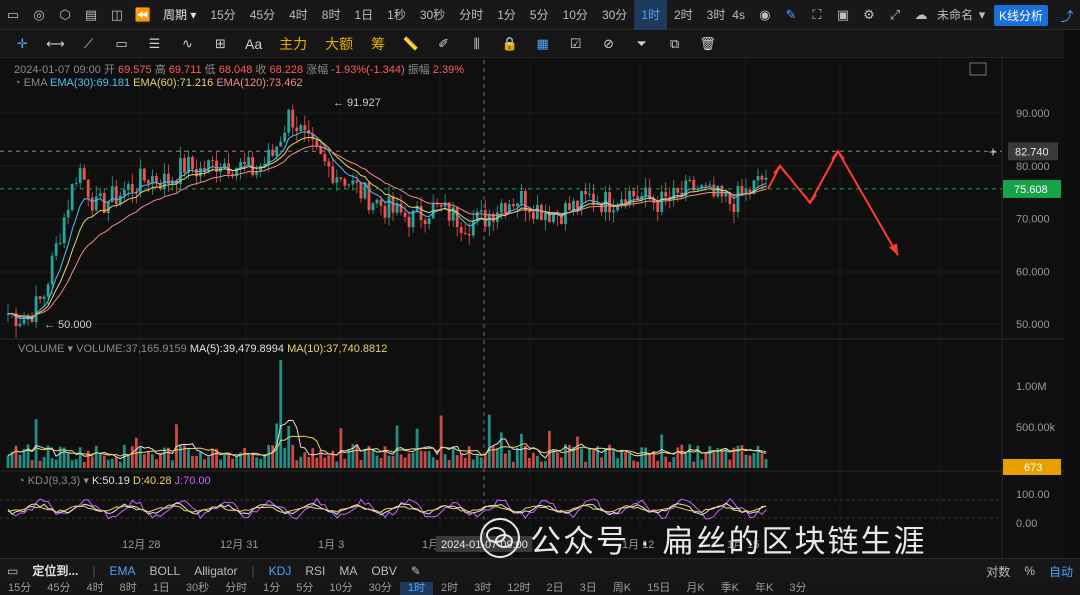 The height and width of the screenshot is (595, 1080). What do you see at coordinates (791, 15) in the screenshot?
I see `draw-pen-icon: ✎` at bounding box center [791, 15].